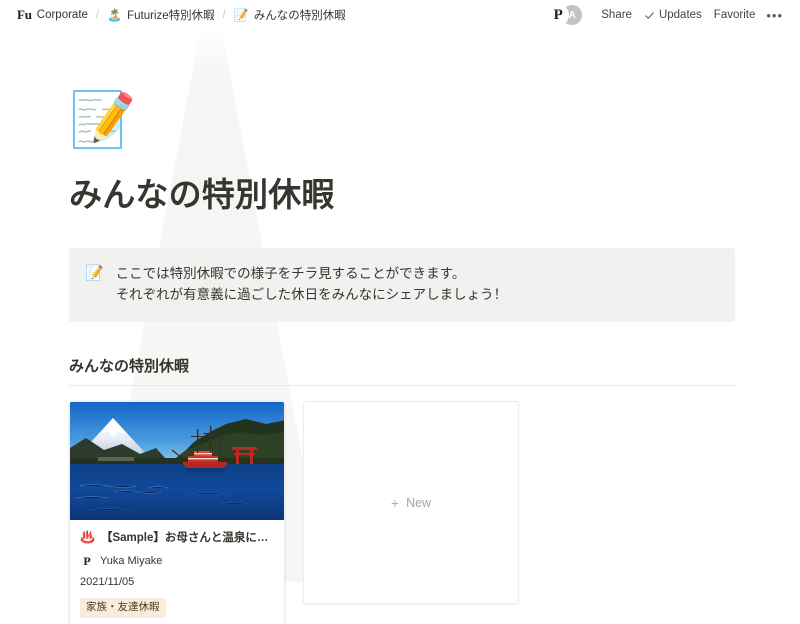 This screenshot has height=624, width=800. Describe the element at coordinates (774, 15) in the screenshot. I see `more-options-icon: •••` at that location.